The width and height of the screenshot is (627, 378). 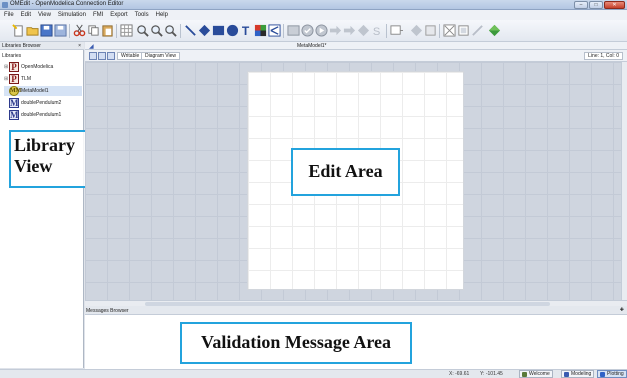 I want to click on app-icon, so click(x=5, y=5).